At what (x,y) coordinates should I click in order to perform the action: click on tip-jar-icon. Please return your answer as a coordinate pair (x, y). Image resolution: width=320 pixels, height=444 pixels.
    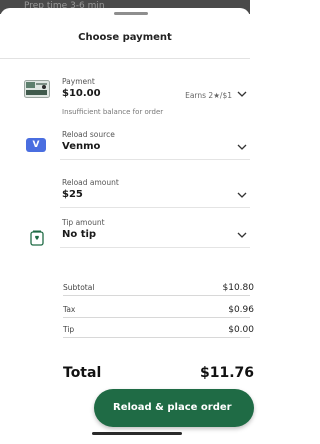
    Looking at the image, I should click on (37, 238).